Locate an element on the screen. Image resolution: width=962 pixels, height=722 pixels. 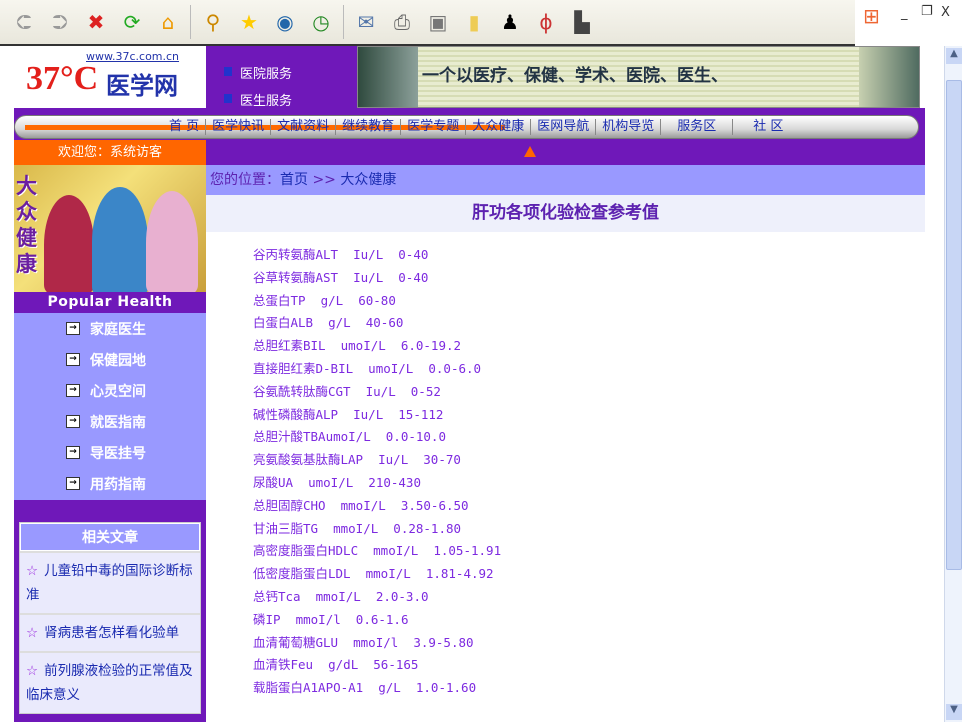
nav-literature: 文献资料 is located at coordinates (304, 127).